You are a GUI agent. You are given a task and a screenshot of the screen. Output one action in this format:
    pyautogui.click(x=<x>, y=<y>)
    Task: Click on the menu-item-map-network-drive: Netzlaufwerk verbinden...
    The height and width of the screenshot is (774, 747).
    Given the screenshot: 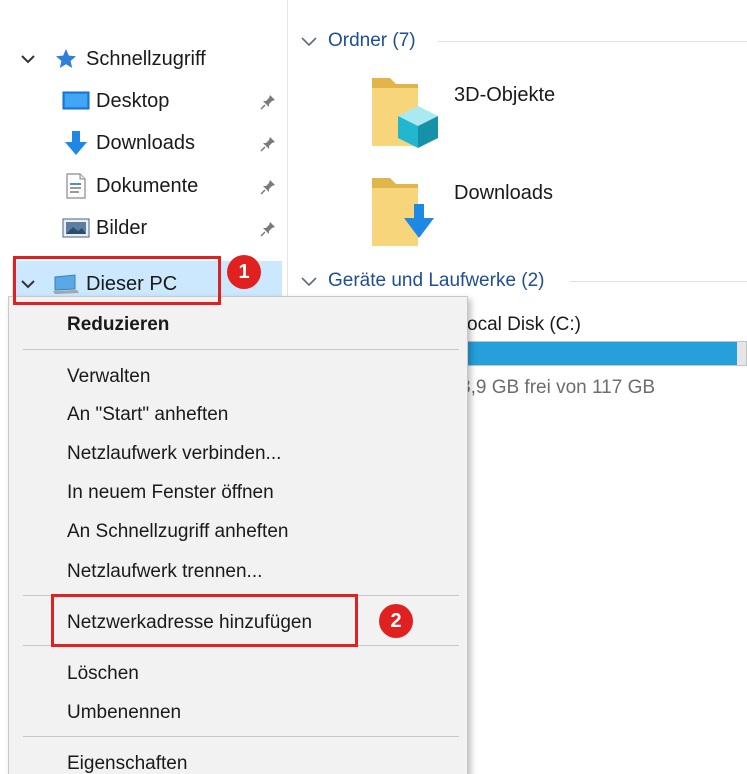 What is the action you would take?
    pyautogui.click(x=174, y=454)
    